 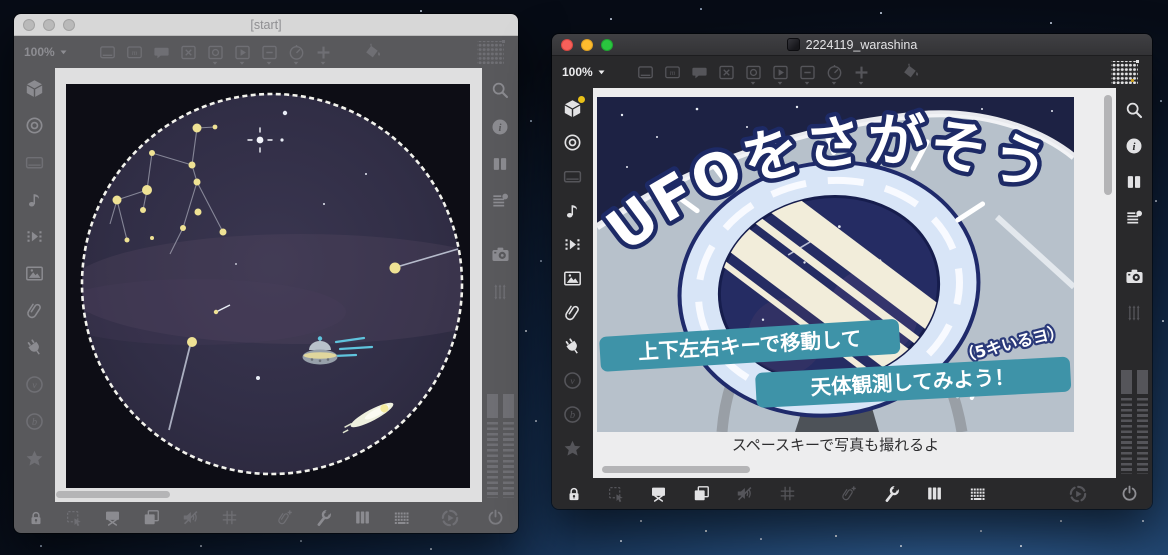 What do you see at coordinates (266, 25) in the screenshot?
I see `titlebar: [start]` at bounding box center [266, 25].